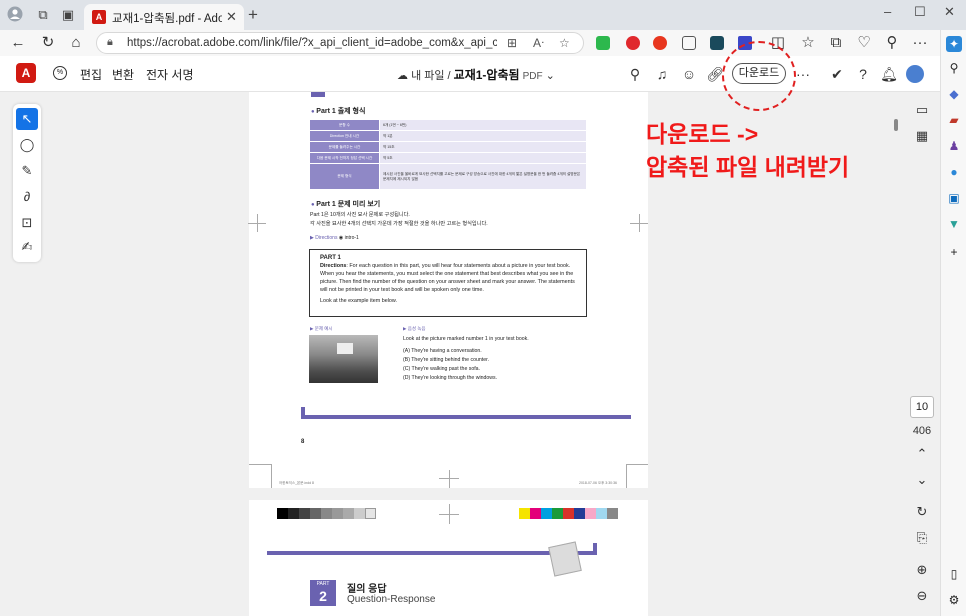 This screenshot has height=616, width=966. Describe the element at coordinates (550, 76) in the screenshot. I see `chevron-down-icon: ⌄` at that location.